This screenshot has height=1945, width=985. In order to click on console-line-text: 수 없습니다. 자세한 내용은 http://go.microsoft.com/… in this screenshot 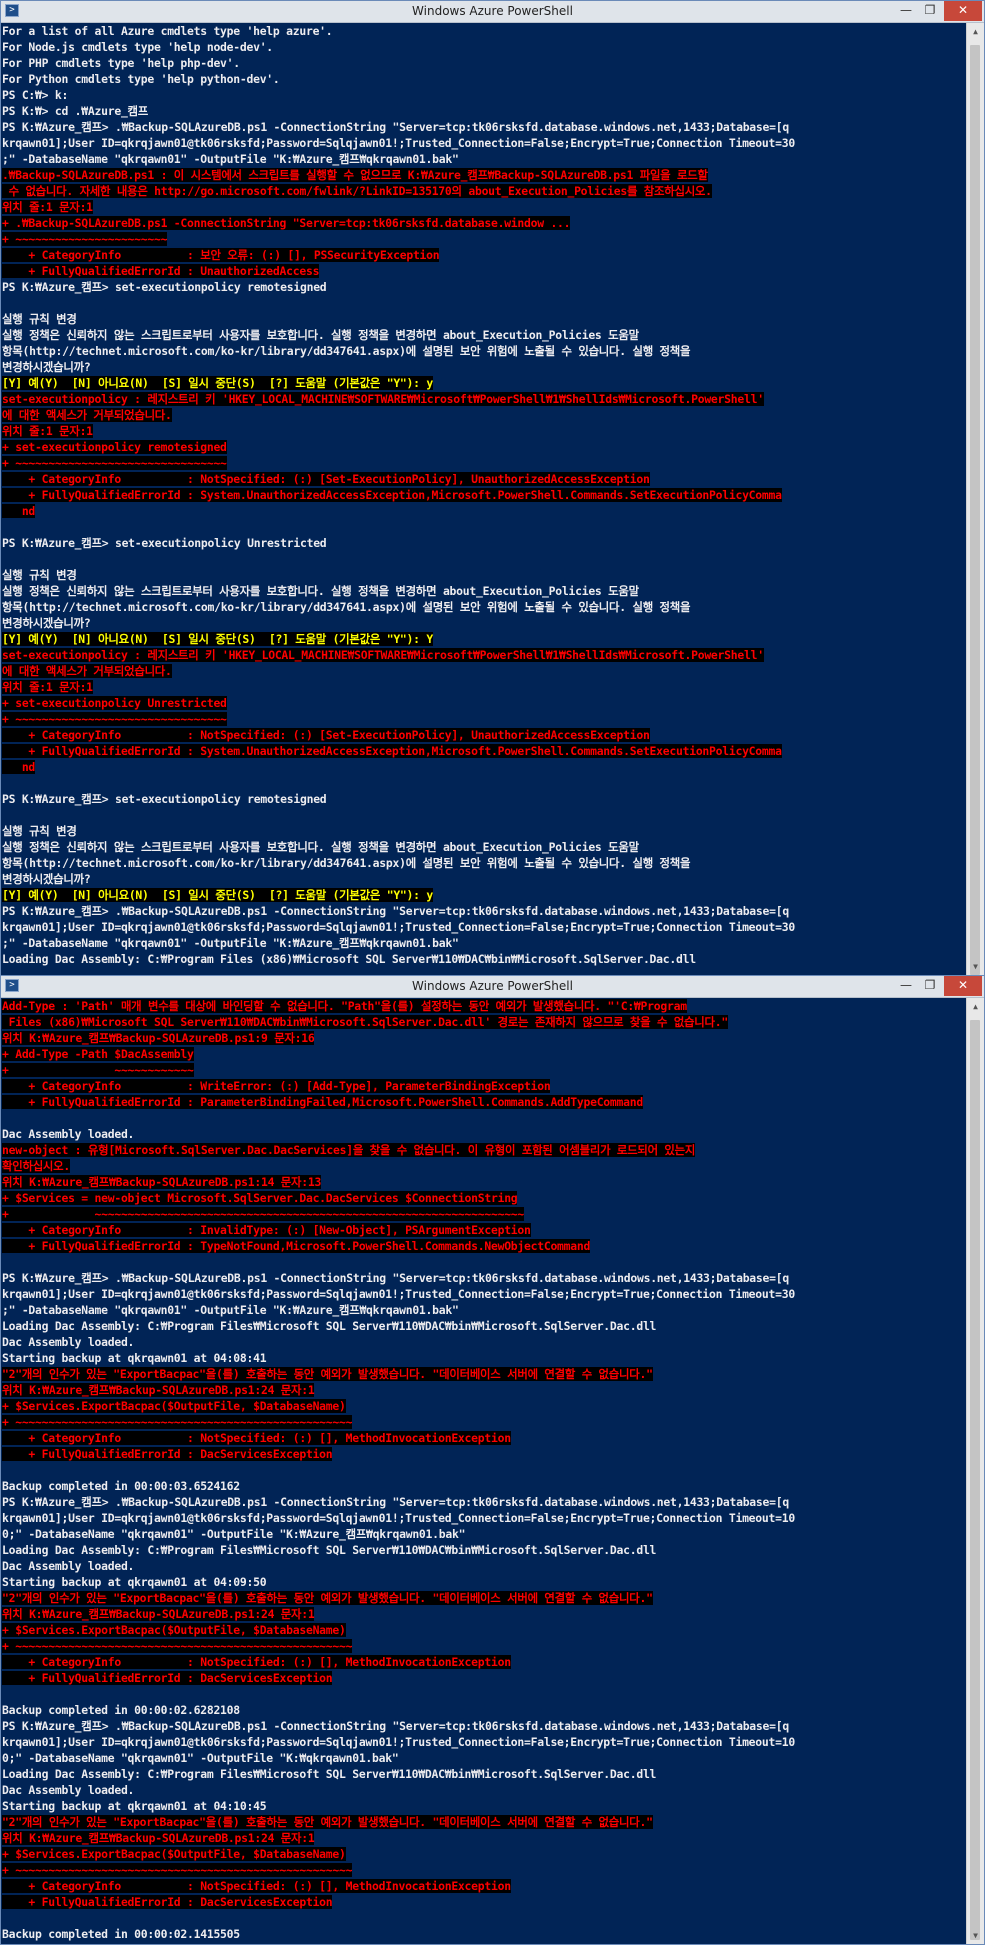, I will do `click(357, 191)`.